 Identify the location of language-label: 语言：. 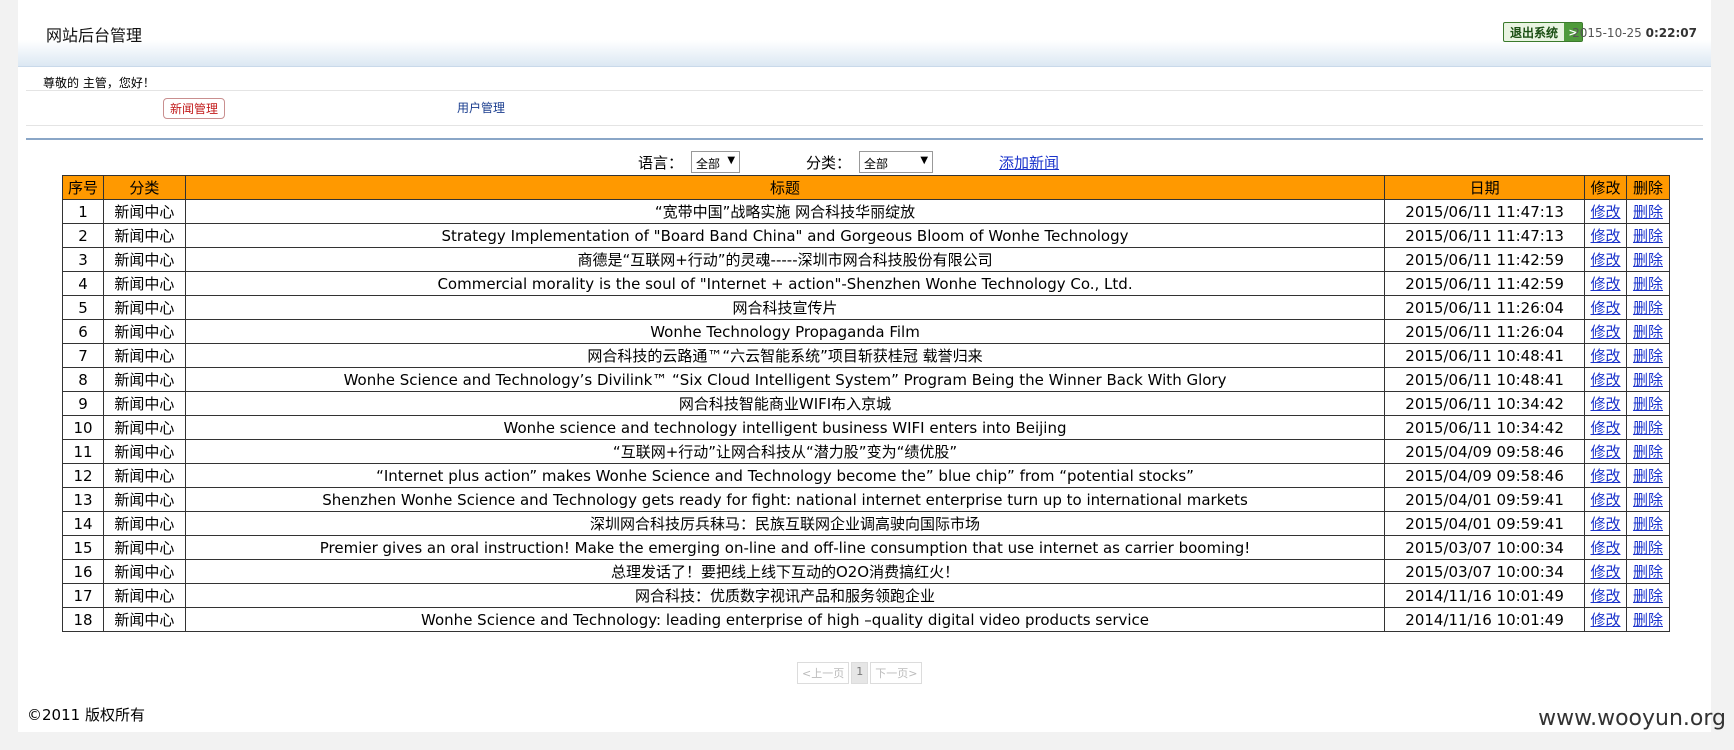
(661, 162).